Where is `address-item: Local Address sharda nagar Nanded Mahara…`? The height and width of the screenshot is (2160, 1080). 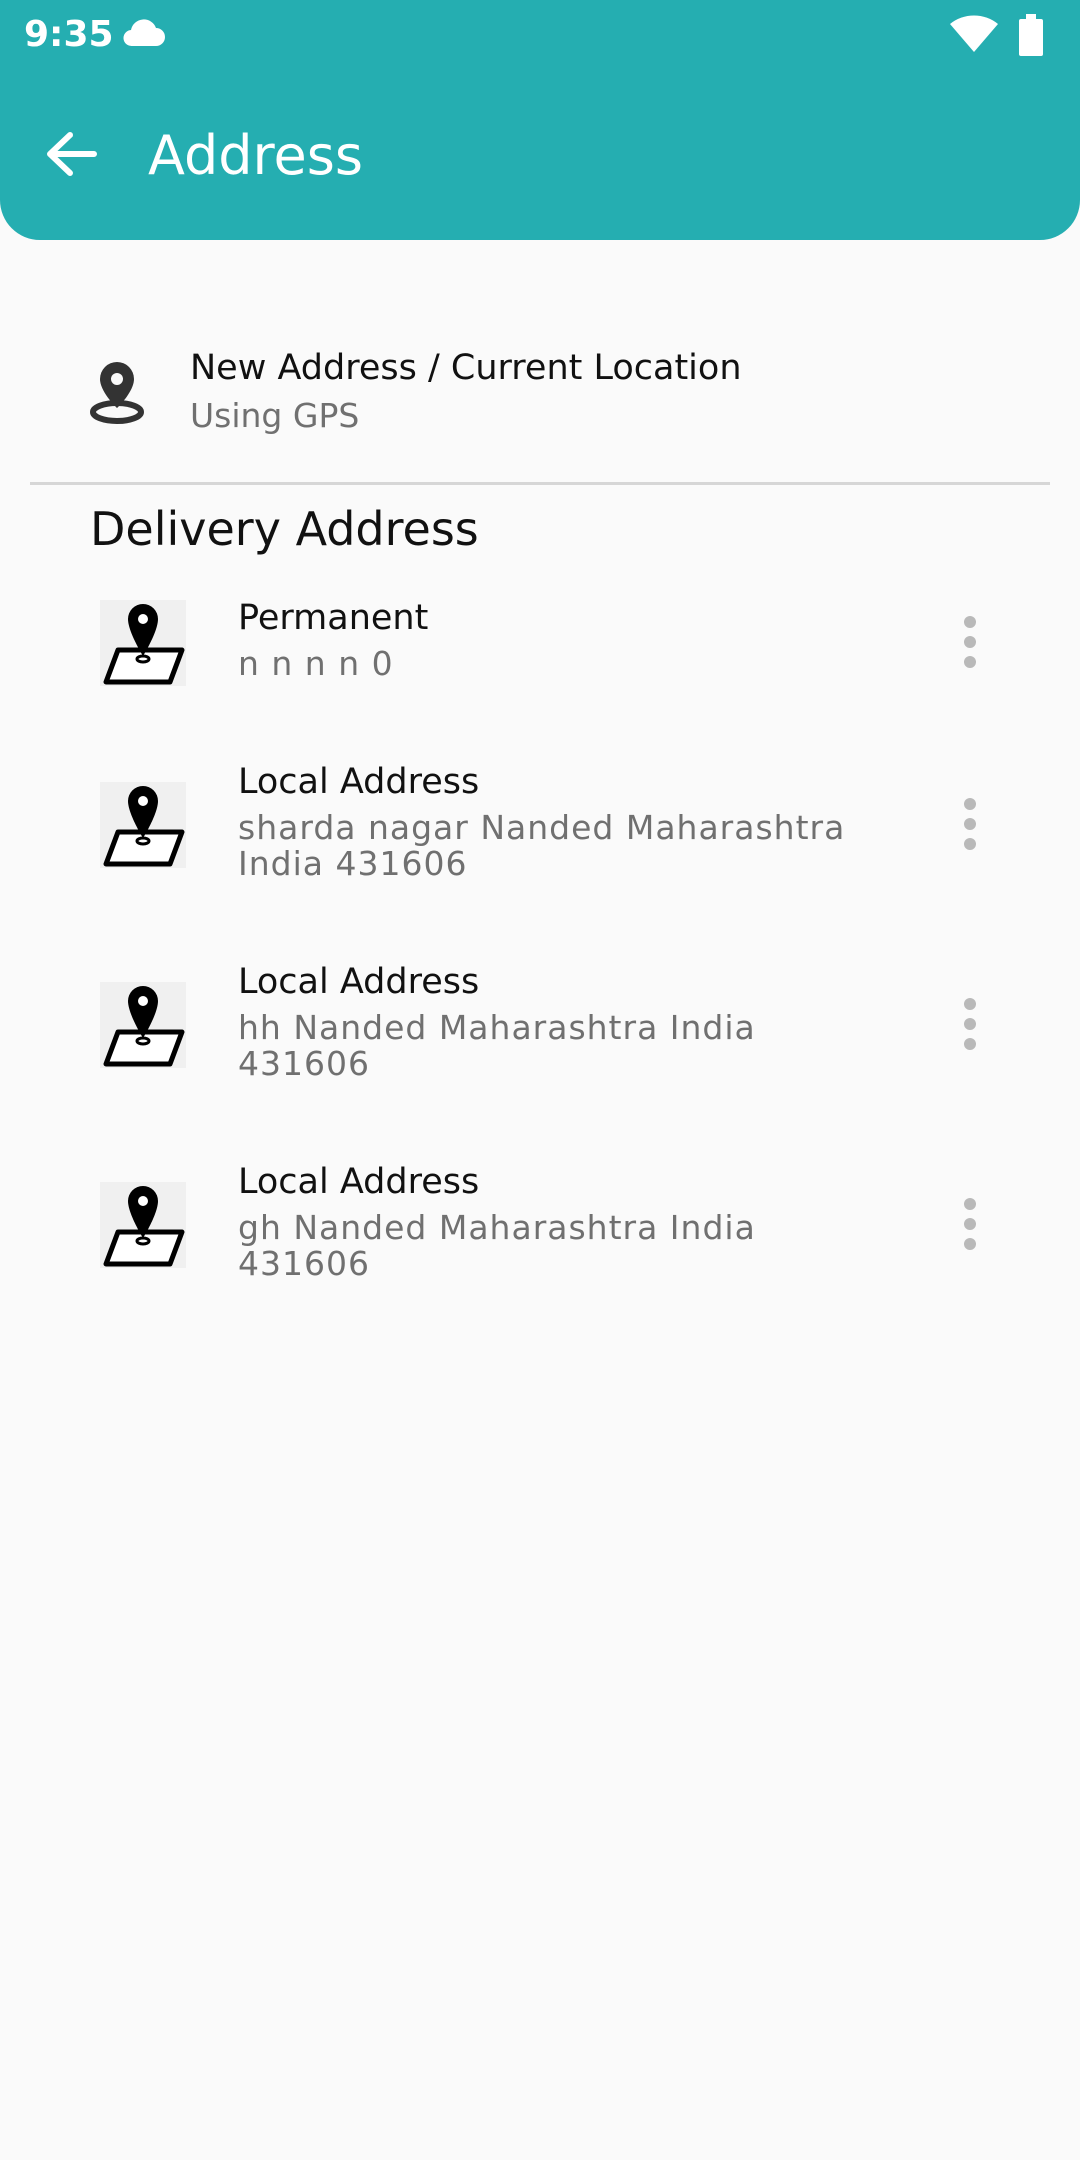 address-item: Local Address sharda nagar Nanded Mahara… is located at coordinates (540, 847).